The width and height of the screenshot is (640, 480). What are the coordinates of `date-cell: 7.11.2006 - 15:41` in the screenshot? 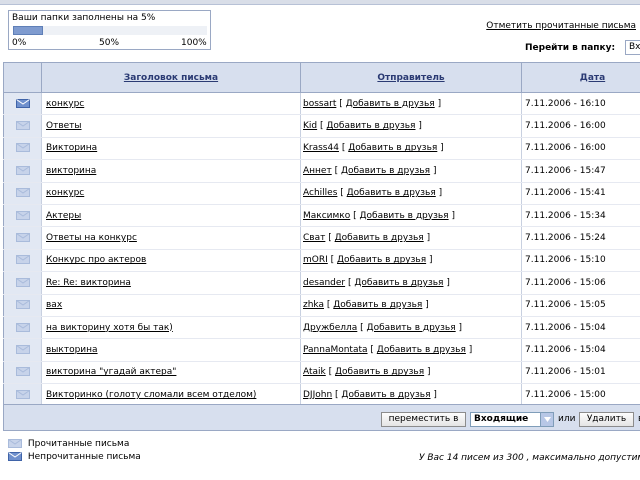 It's located at (580, 193).